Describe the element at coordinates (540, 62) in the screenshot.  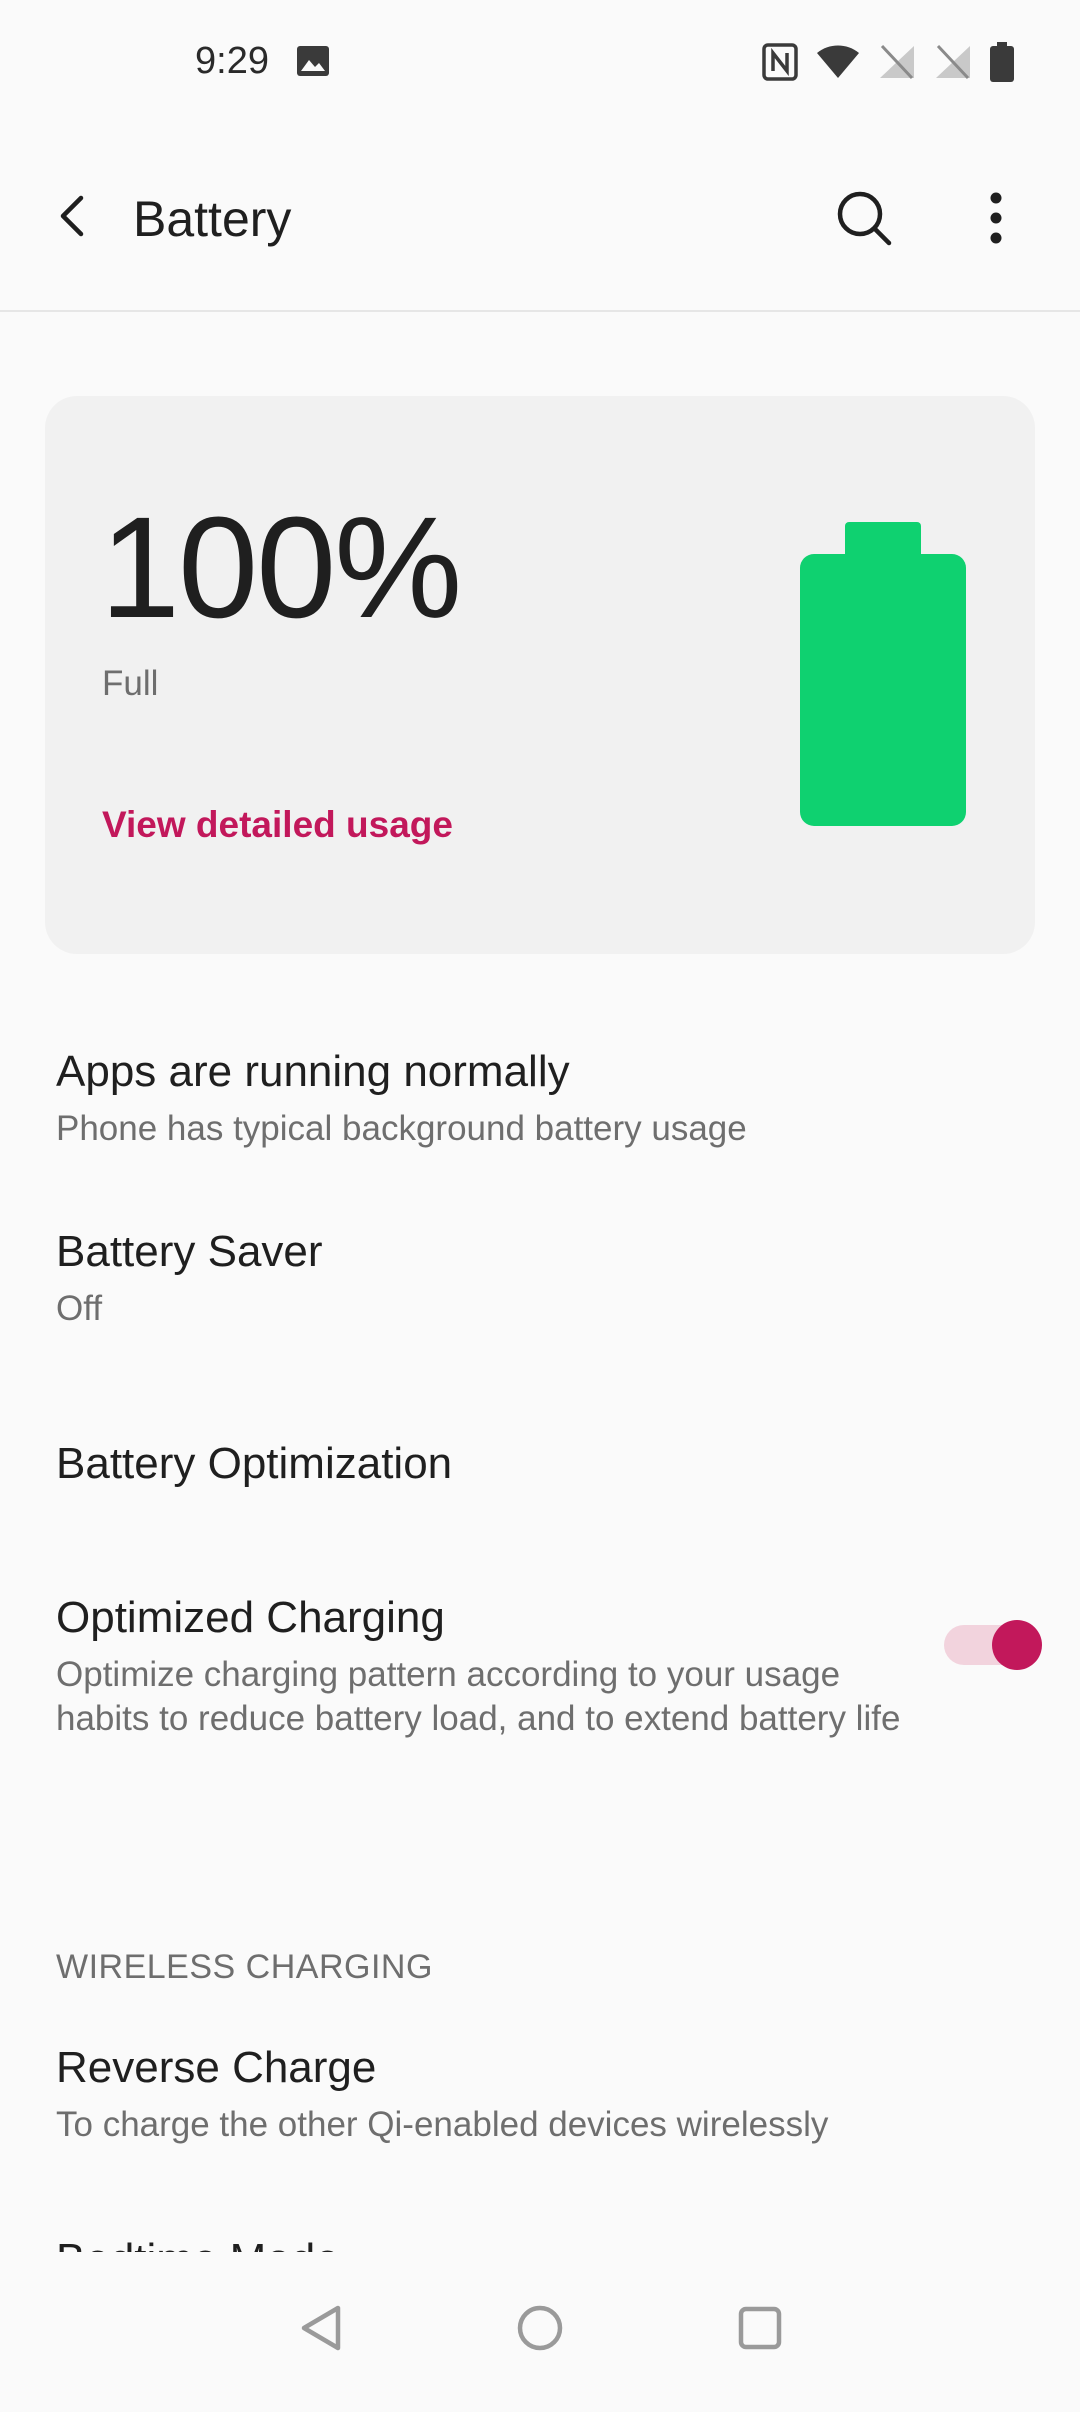
I see `status-bar: 9:29` at that location.